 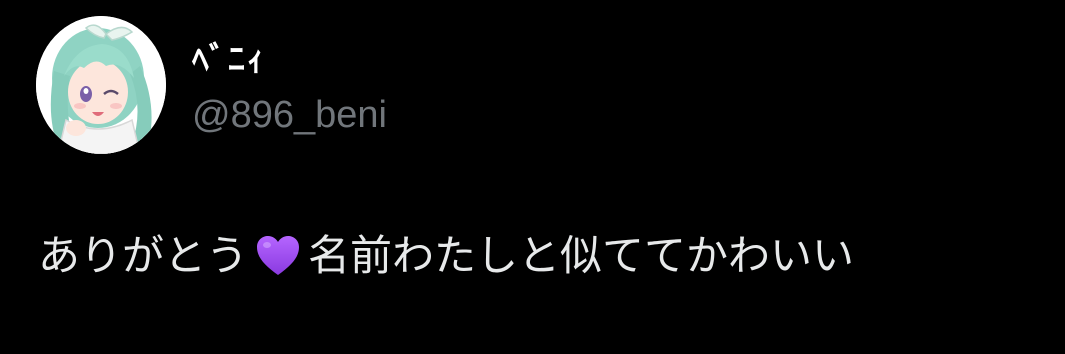 I want to click on tweet-text-after: 名前わたしと似ててかわいい, so click(x=581, y=255).